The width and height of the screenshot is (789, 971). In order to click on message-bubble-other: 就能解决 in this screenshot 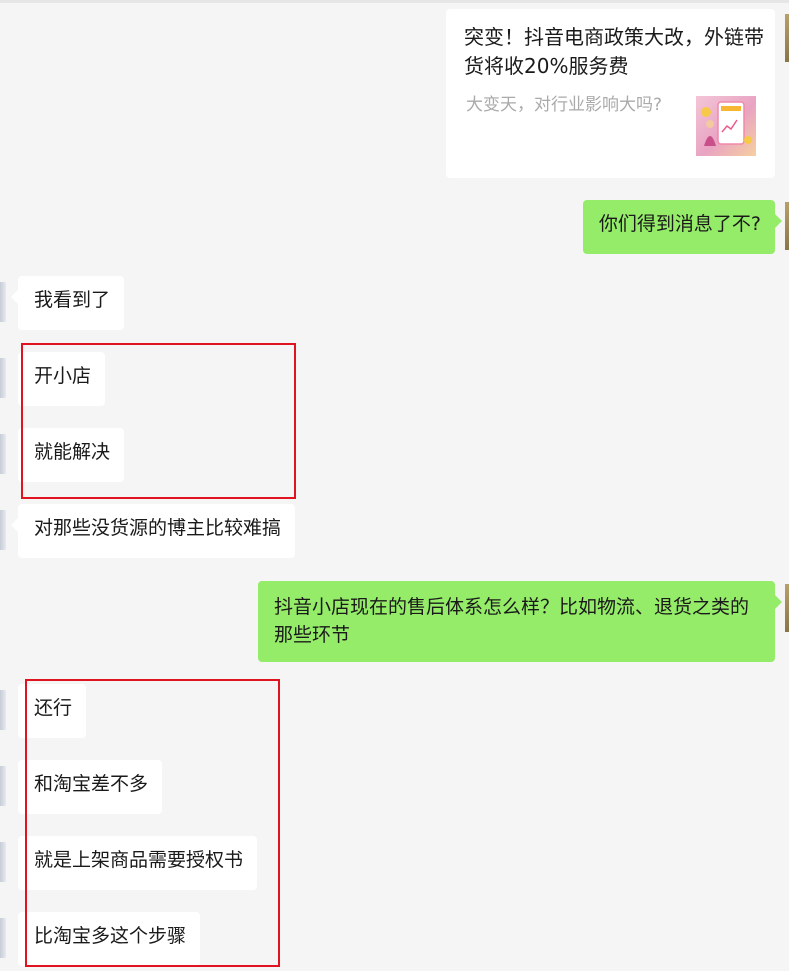, I will do `click(71, 455)`.